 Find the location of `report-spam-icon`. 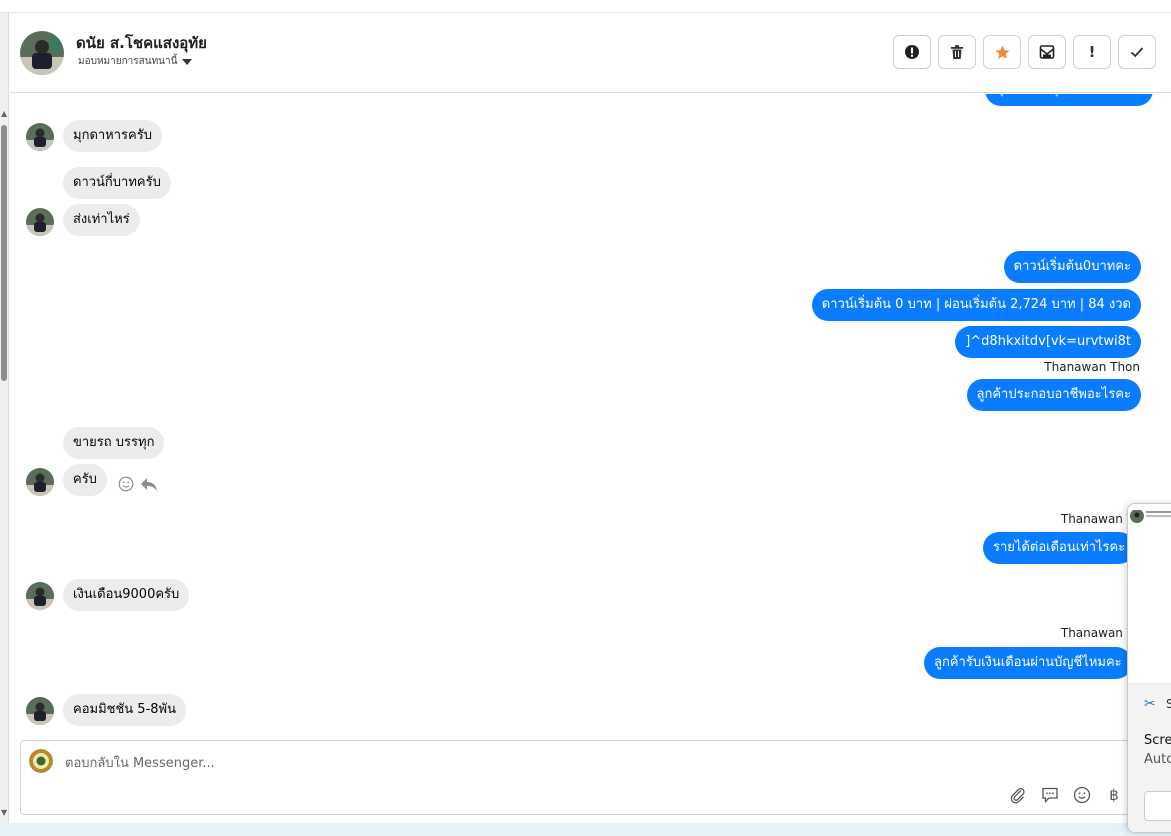

report-spam-icon is located at coordinates (912, 52).